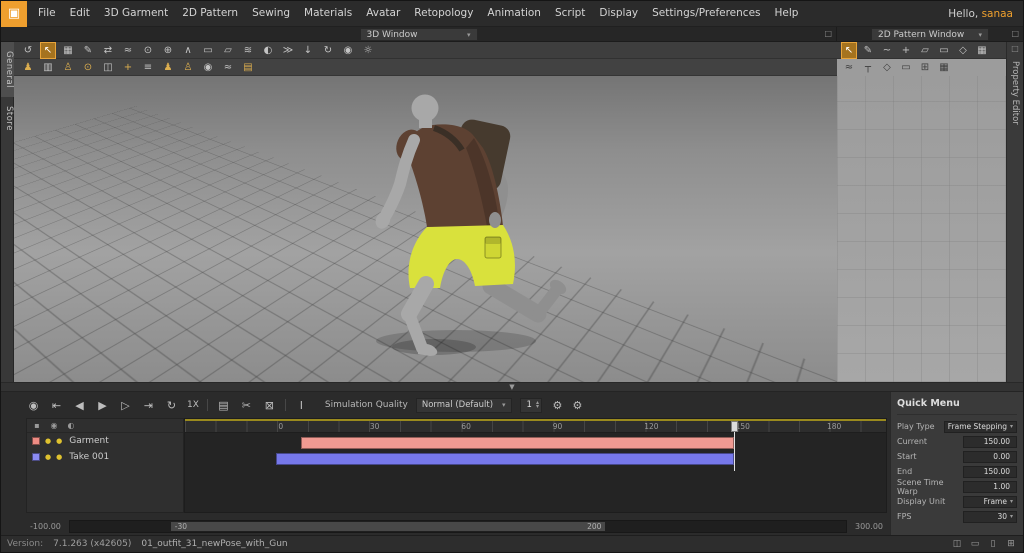  Describe the element at coordinates (193, 405) in the screenshot. I see `speed-button: 1X` at that location.